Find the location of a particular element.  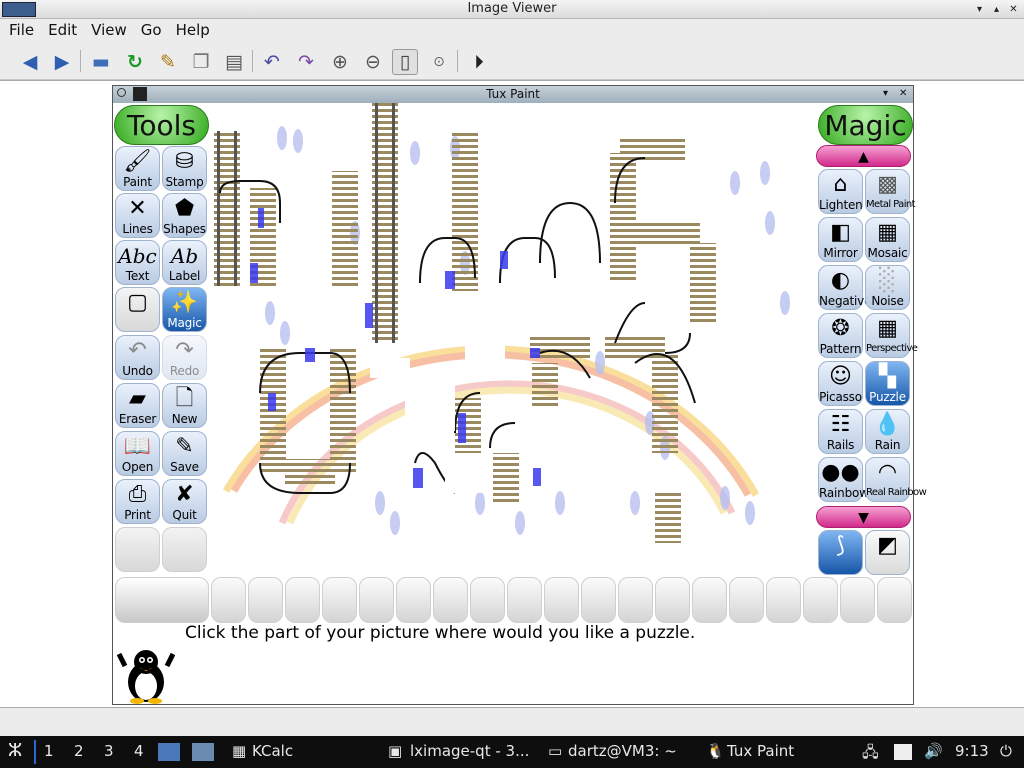

start-menu-icon: ⵣ is located at coordinates (15, 750).